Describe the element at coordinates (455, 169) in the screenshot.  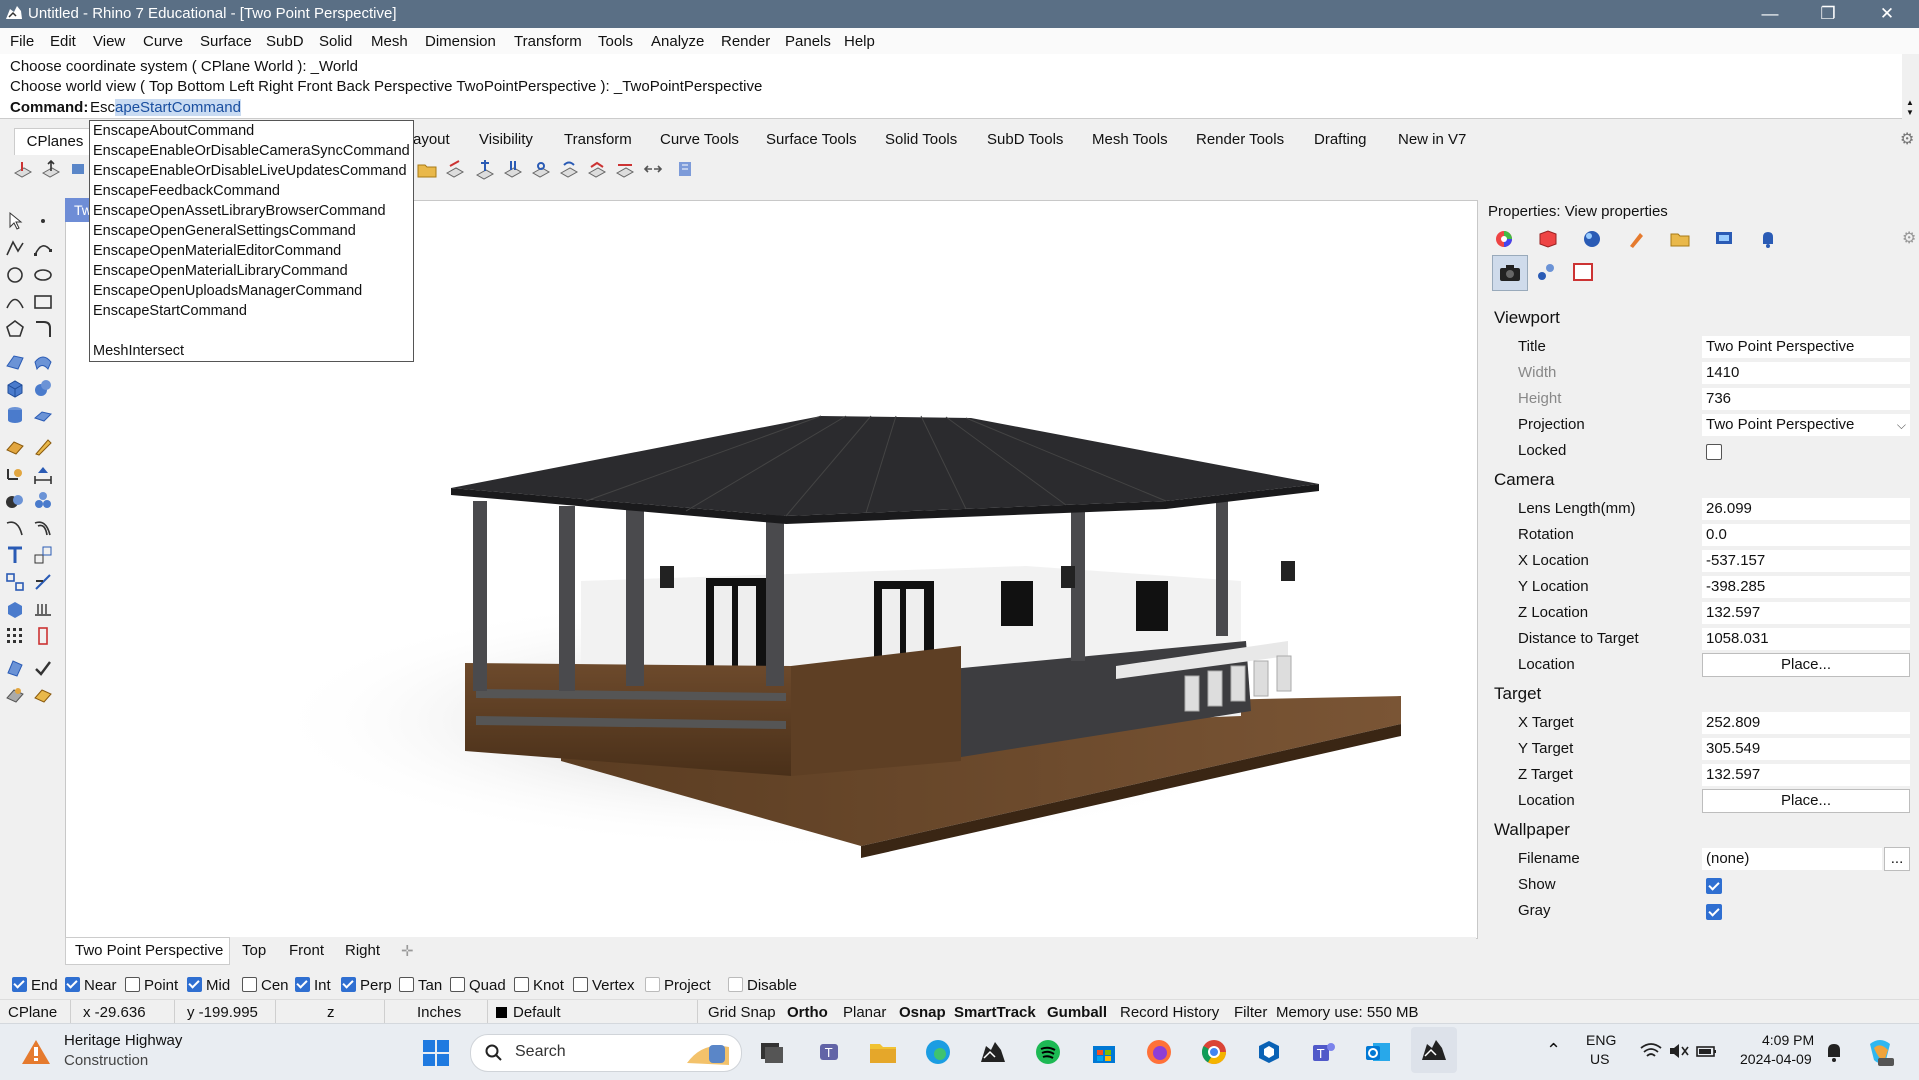
I see `cplane-named-icon` at that location.